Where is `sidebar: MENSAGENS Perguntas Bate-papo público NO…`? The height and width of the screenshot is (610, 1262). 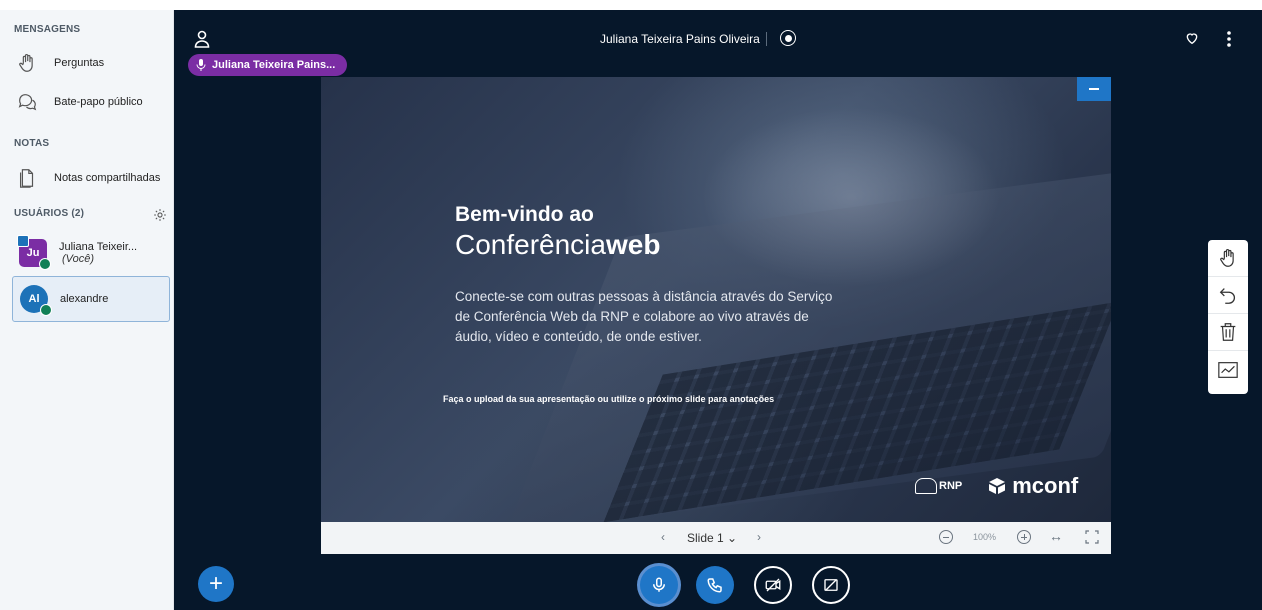 sidebar: MENSAGENS Perguntas Bate-papo público NO… is located at coordinates (87, 310).